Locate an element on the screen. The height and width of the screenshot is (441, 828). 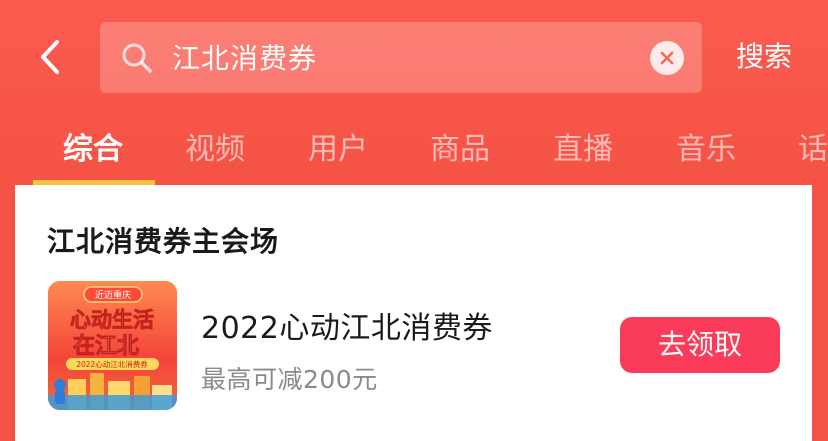
search-bar is located at coordinates (401, 57).